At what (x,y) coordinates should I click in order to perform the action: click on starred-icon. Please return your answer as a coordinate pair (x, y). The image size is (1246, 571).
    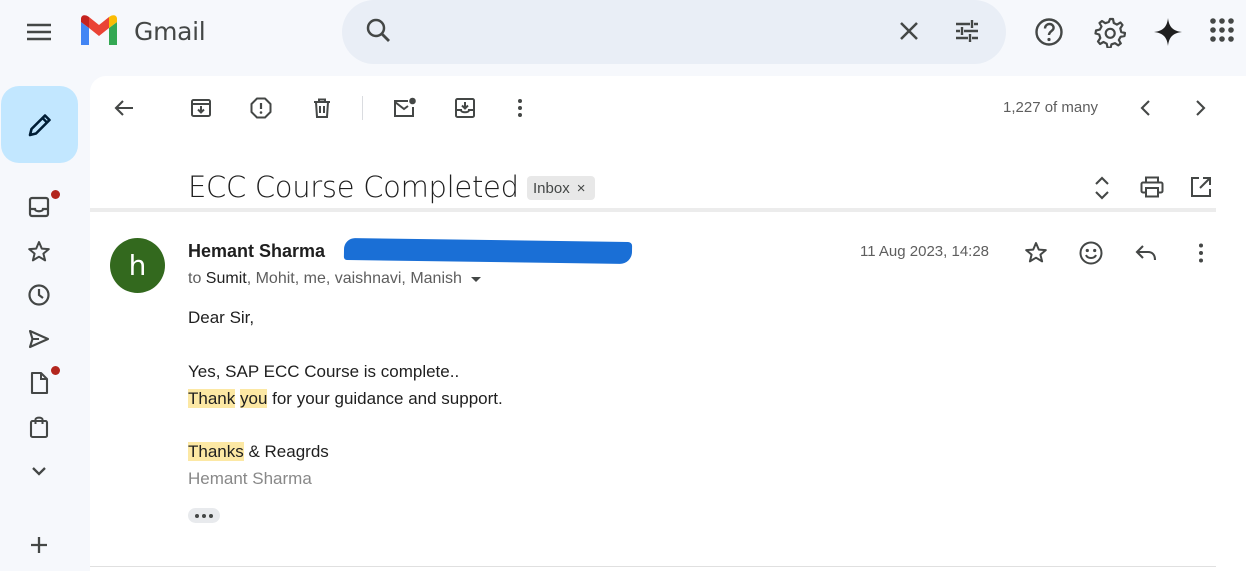
    Looking at the image, I should click on (39, 252).